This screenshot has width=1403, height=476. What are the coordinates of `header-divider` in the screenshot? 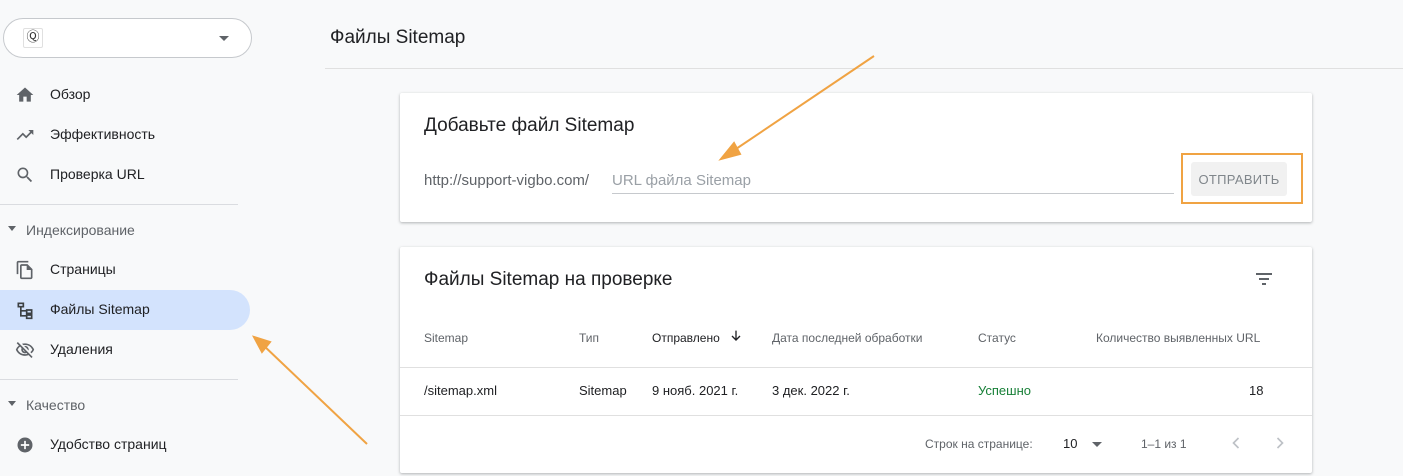 It's located at (864, 68).